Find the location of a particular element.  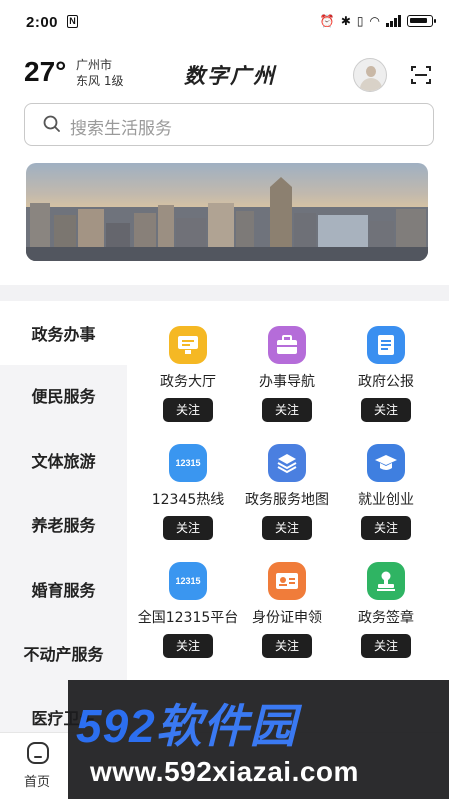

sidebar-item-elderly-care: 养老服务 is located at coordinates (63, 524).